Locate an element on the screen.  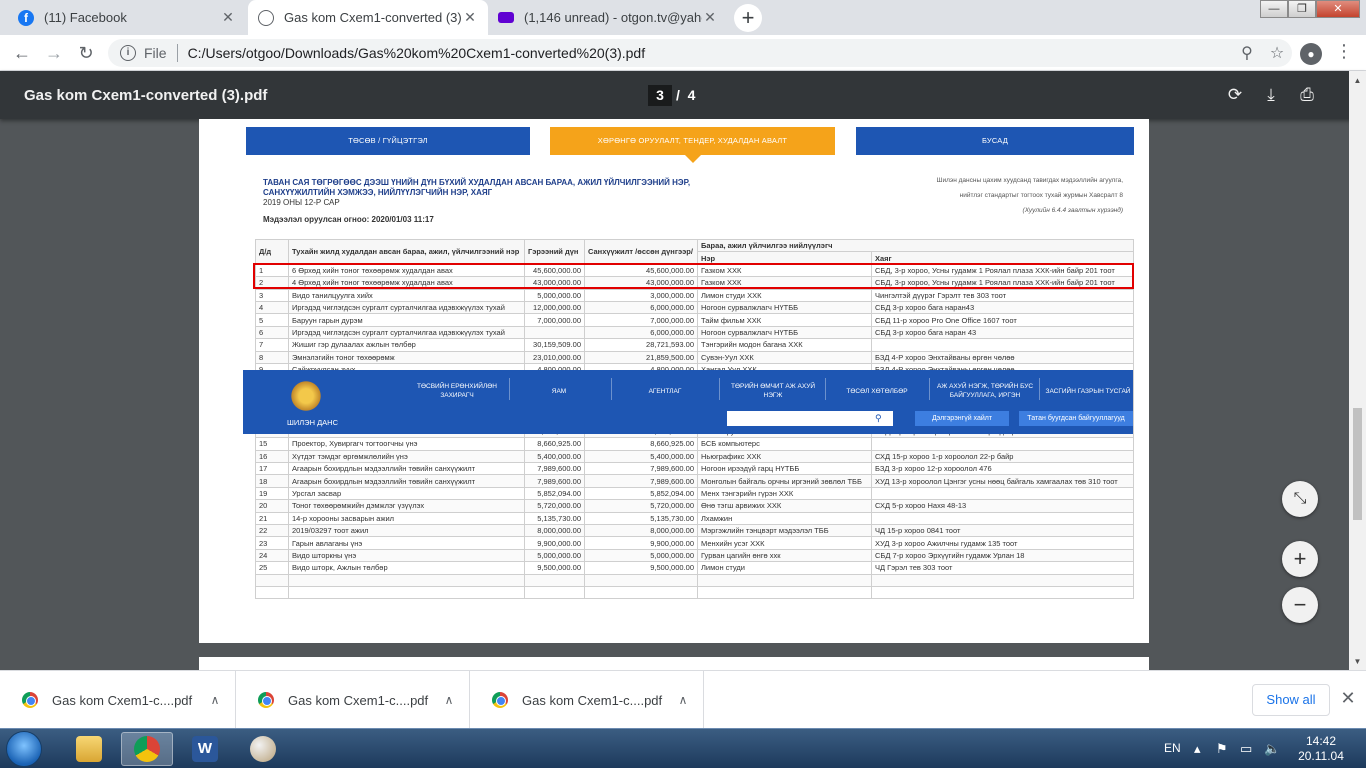
cell-contract: 8,000,000.00 is located at coordinates (554, 530).